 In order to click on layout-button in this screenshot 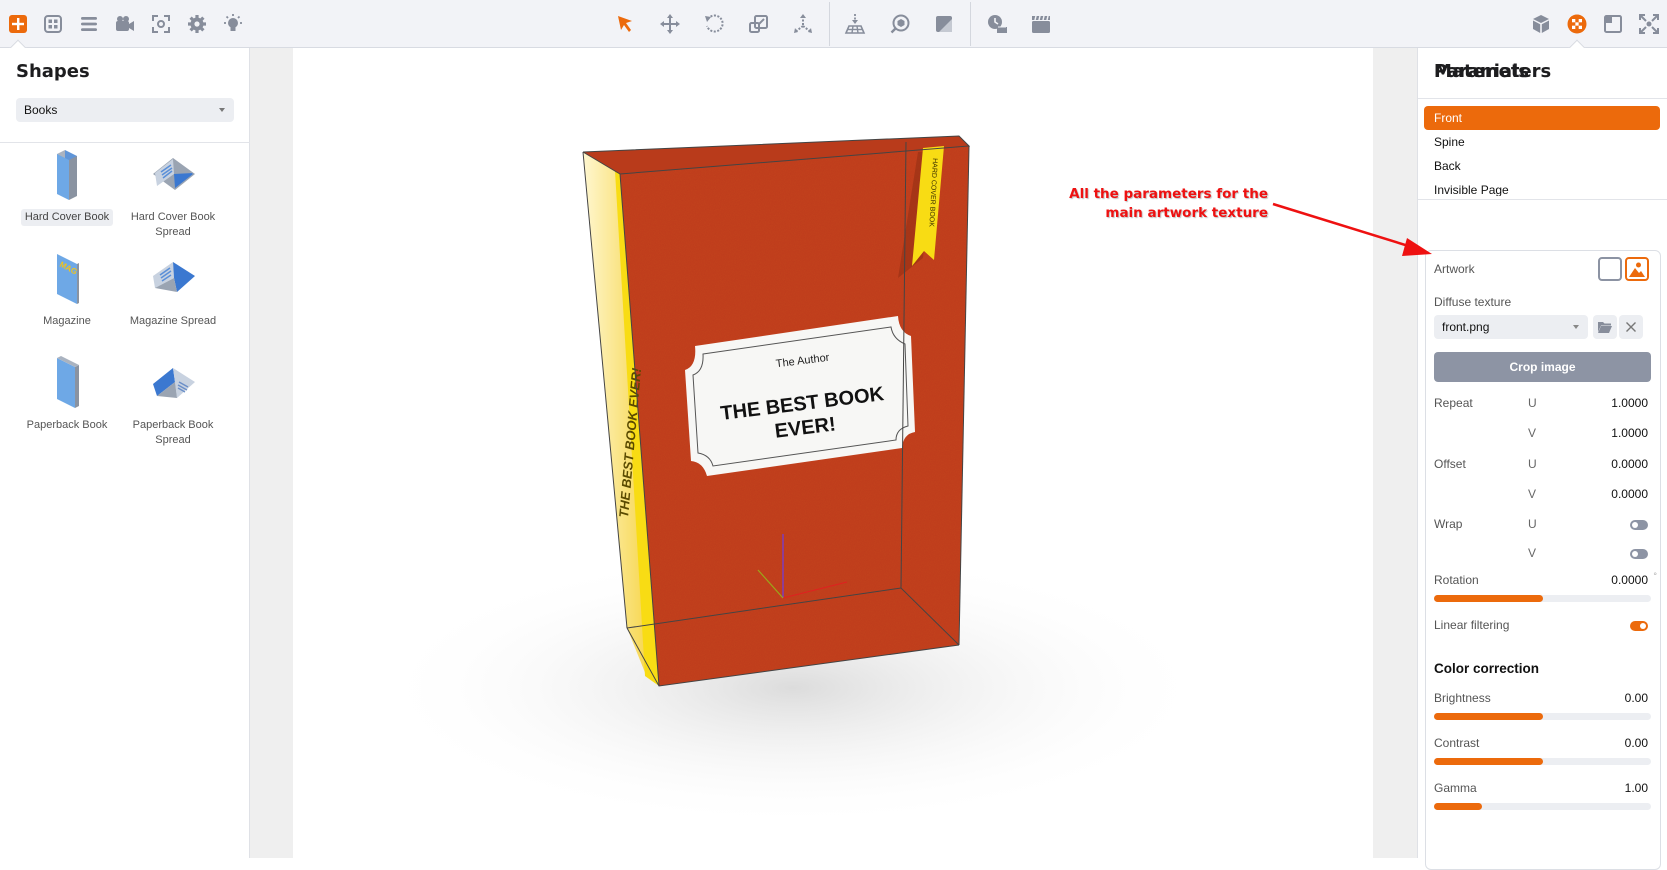, I will do `click(1613, 24)`.